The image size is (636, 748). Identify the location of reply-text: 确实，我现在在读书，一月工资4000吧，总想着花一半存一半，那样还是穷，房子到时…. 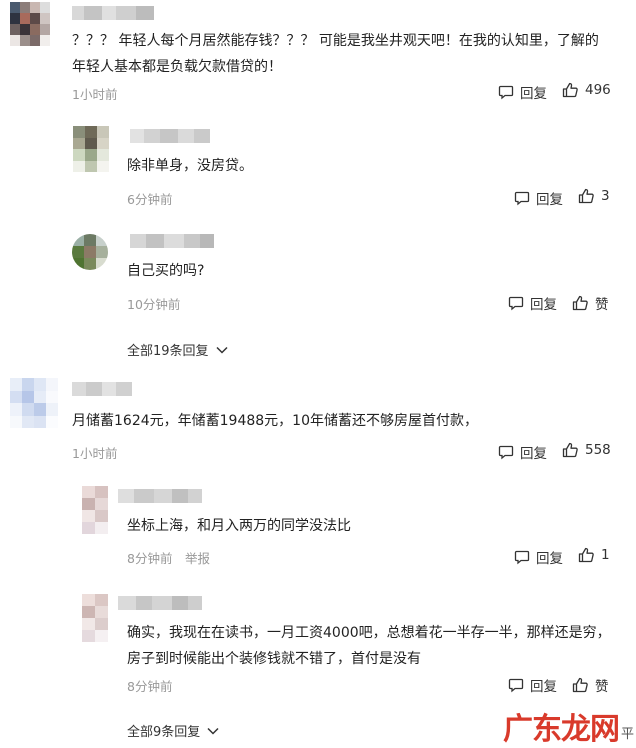
(369, 646).